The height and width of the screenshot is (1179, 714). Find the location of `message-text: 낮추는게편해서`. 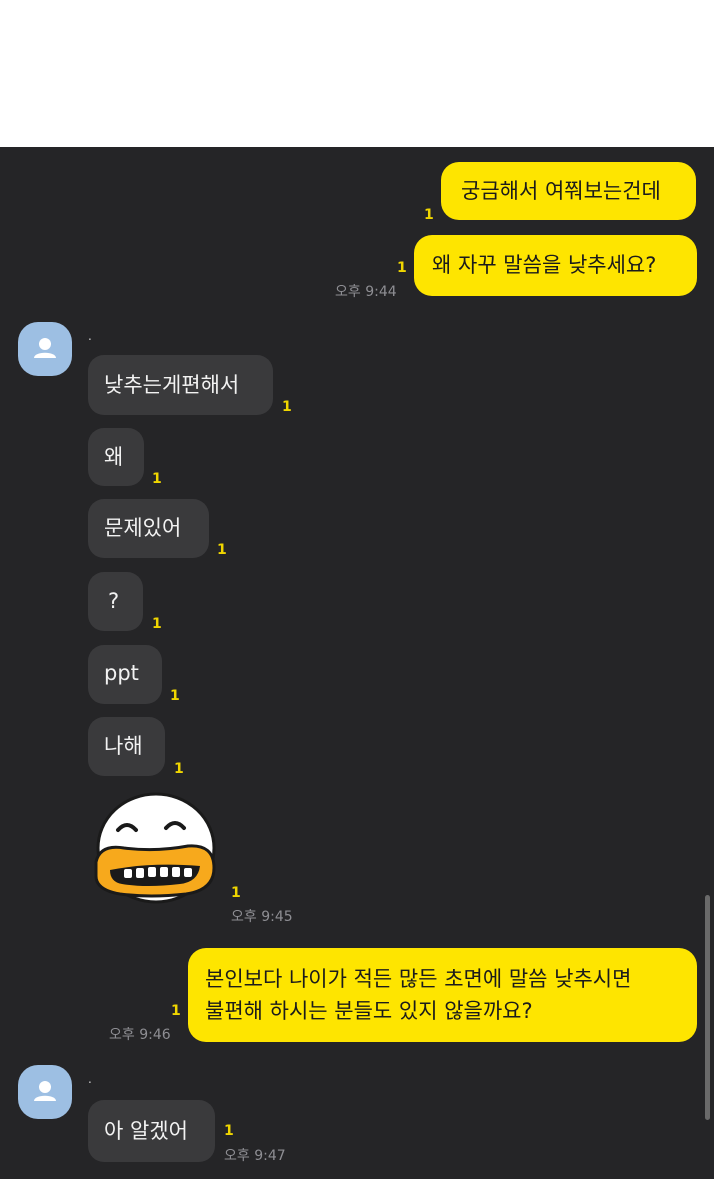

message-text: 낮추는게편해서 is located at coordinates (172, 385).